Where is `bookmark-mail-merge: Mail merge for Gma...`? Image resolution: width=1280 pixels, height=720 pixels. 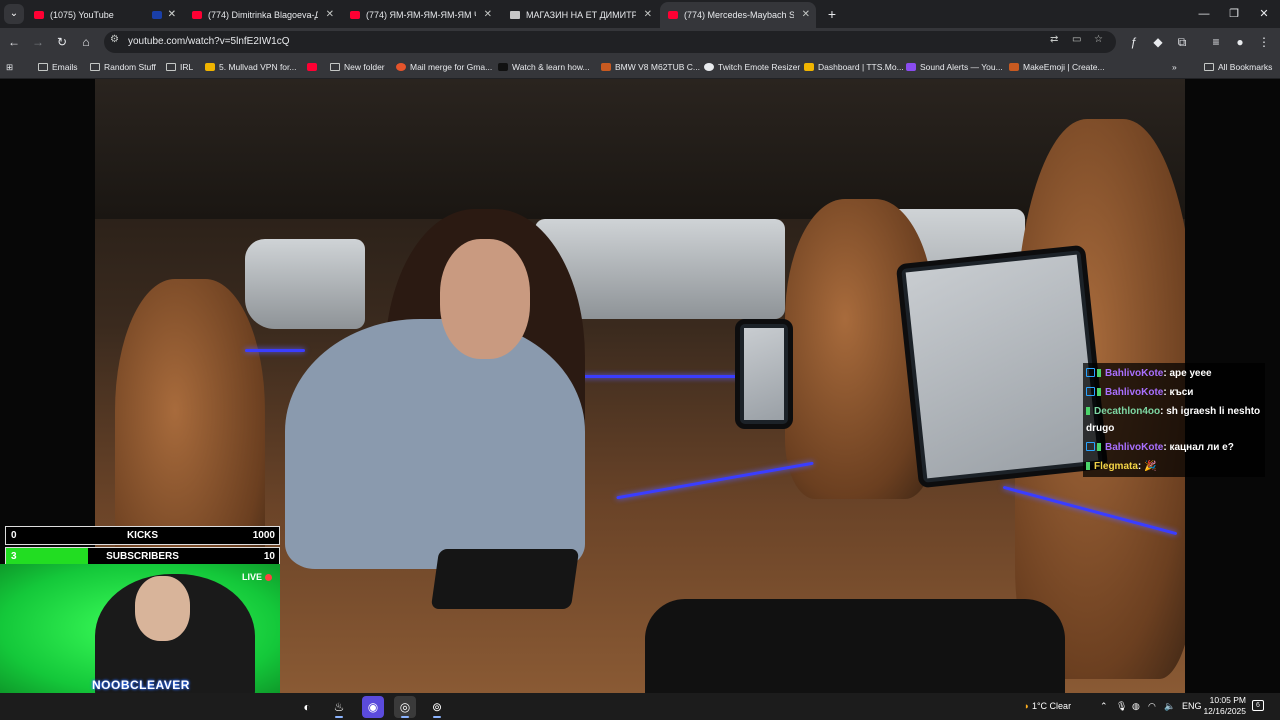 bookmark-mail-merge: Mail merge for Gma... is located at coordinates (444, 67).